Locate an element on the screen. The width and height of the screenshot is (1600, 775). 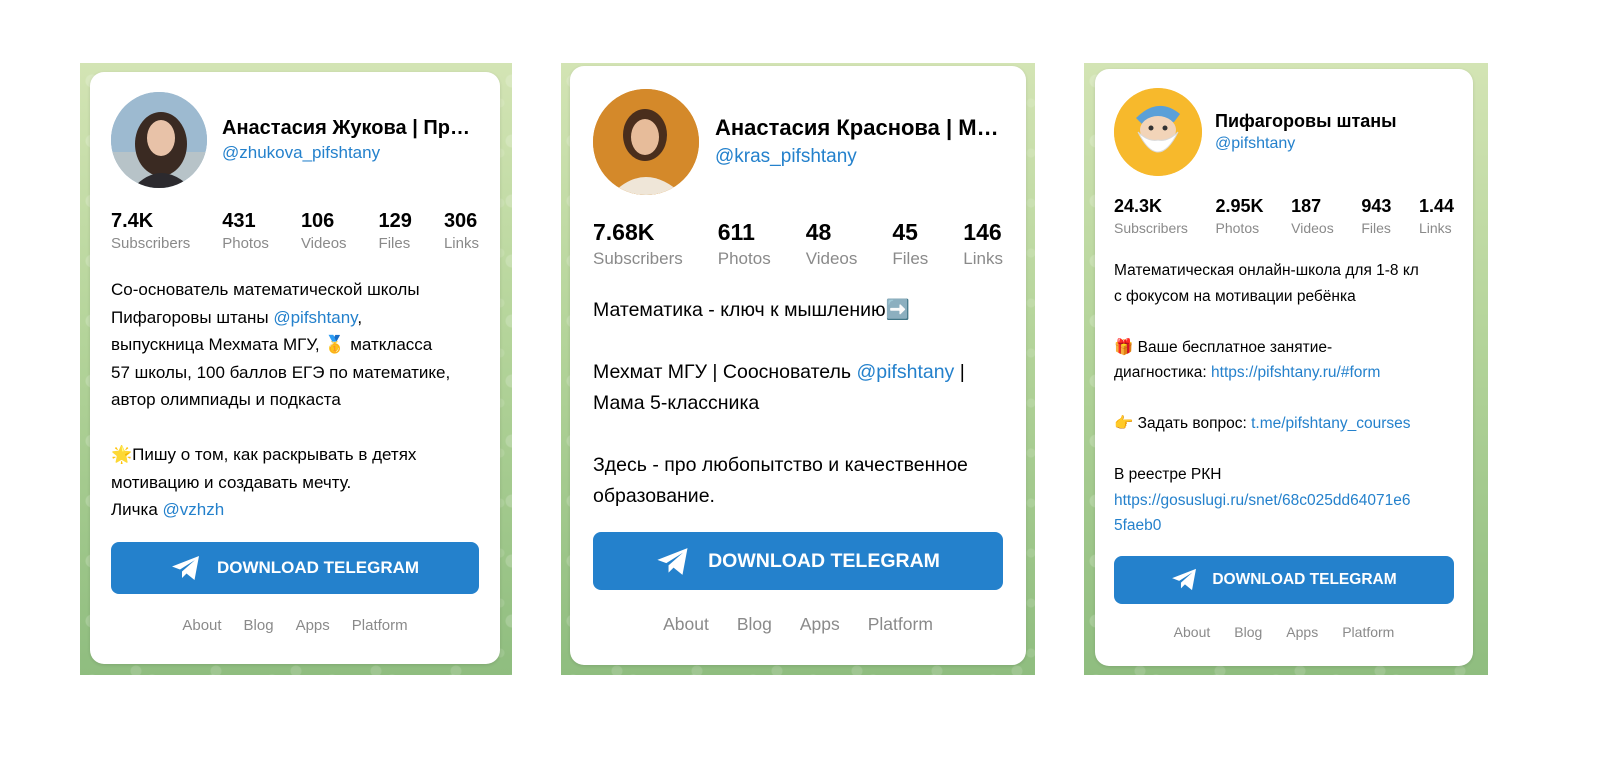
profile-header: Пифагоровы штаны @pifshtany is located at coordinates (1284, 132).